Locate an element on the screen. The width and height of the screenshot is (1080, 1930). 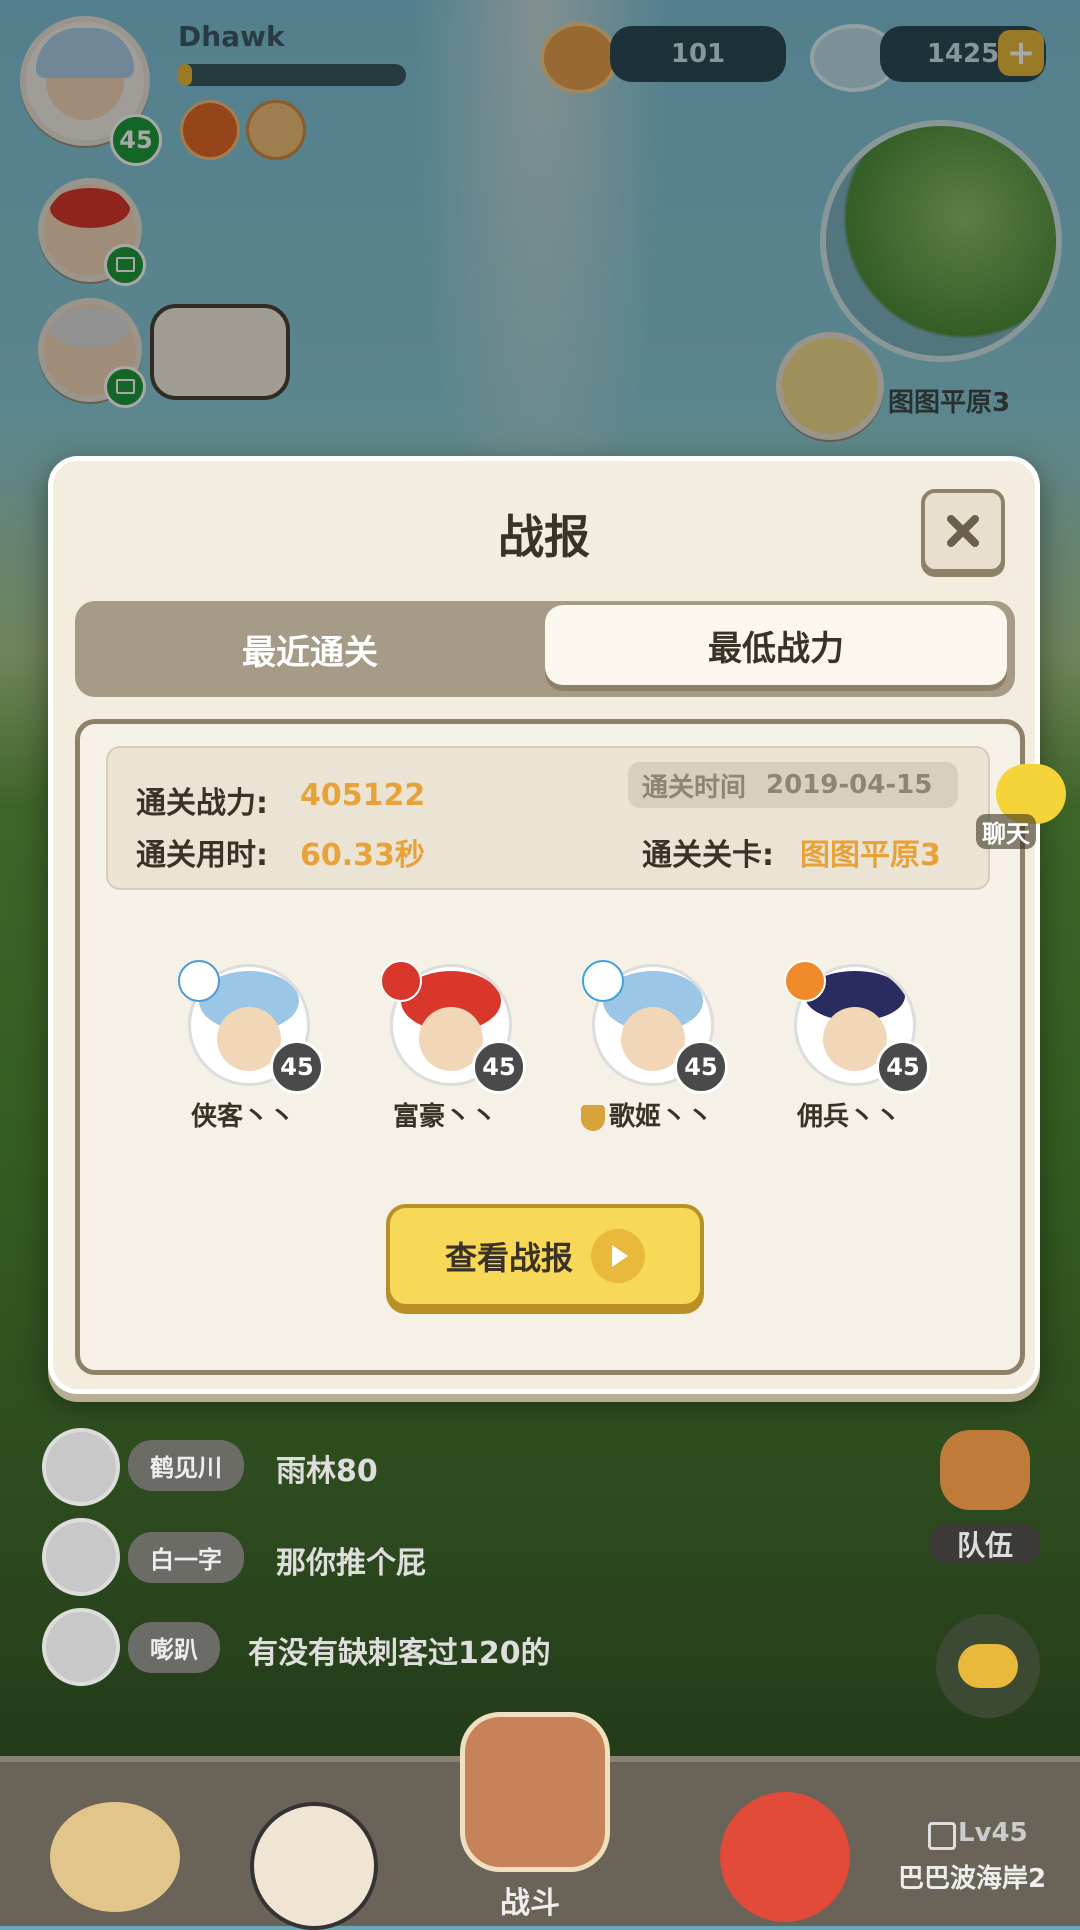
clear-time-pill: 通关时间 2019-04-15 is located at coordinates (793, 785).